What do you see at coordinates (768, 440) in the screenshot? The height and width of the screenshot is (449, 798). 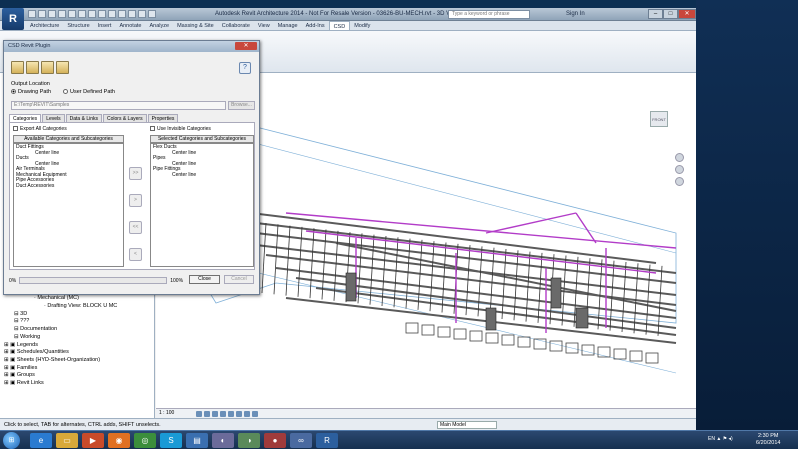 I see `clock: 2:30 PM 6/20/2014` at bounding box center [768, 440].